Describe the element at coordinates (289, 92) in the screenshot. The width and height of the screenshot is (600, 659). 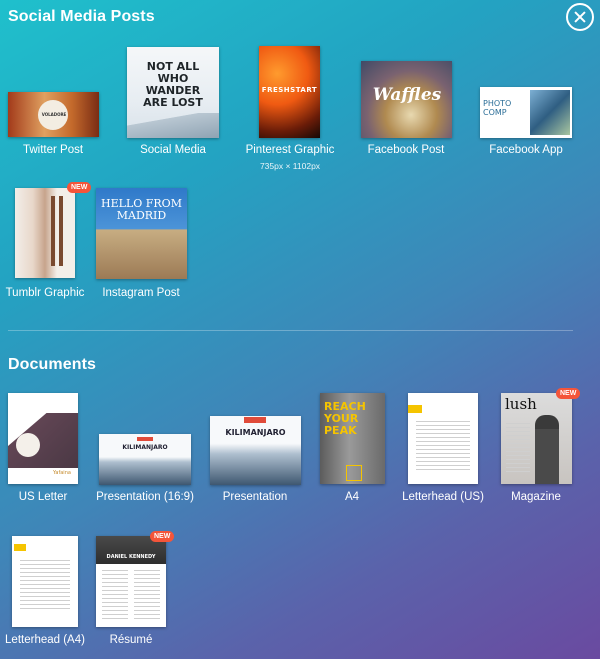
I see `pinterest-graphic-thumbnail: FRESHSTART` at that location.